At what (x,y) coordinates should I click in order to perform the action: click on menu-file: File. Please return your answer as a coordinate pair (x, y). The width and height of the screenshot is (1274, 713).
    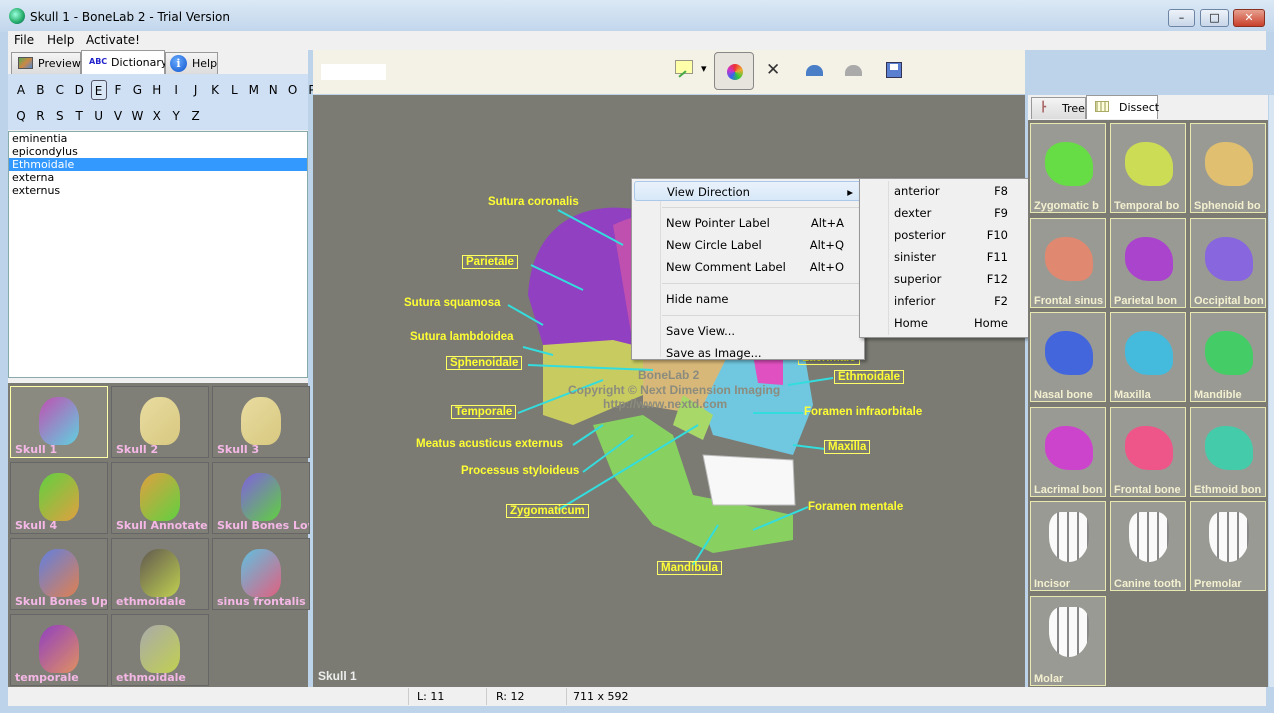
    Looking at the image, I should click on (24, 40).